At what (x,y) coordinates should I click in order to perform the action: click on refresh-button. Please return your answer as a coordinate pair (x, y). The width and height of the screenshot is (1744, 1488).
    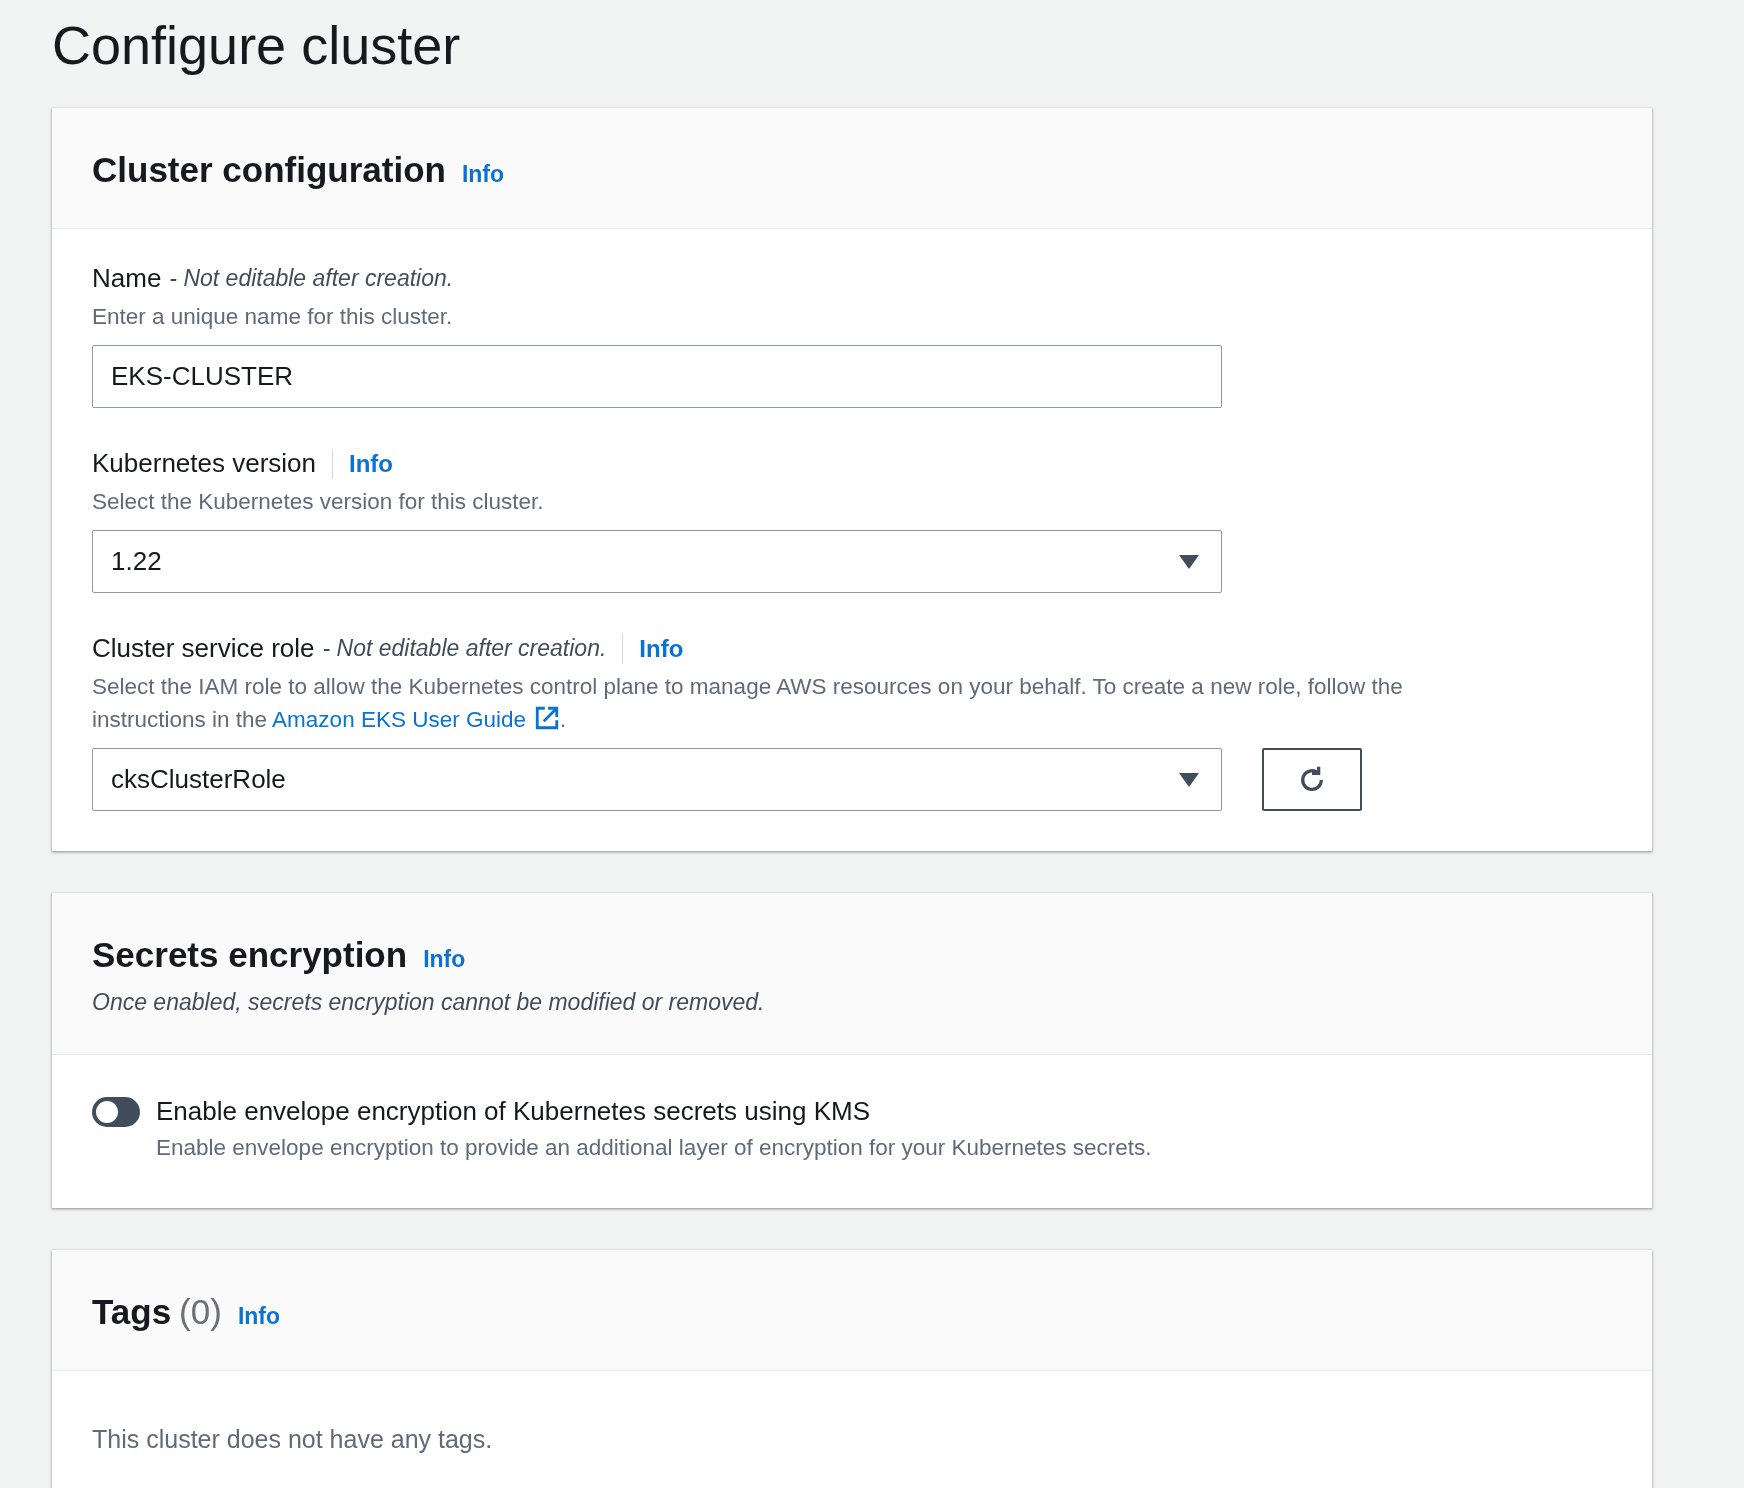
    Looking at the image, I should click on (1312, 779).